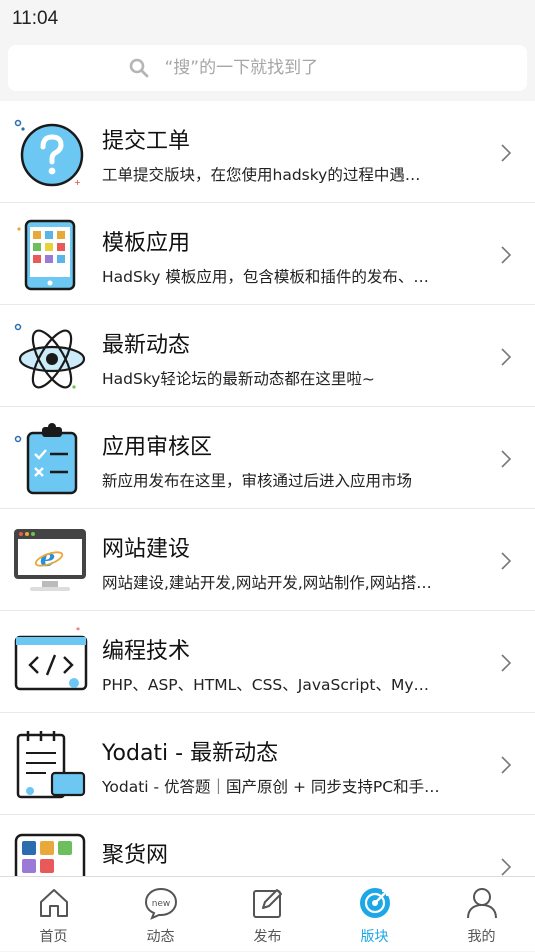 The height and width of the screenshot is (952, 535). Describe the element at coordinates (54, 903) in the screenshot. I see `home-icon` at that location.